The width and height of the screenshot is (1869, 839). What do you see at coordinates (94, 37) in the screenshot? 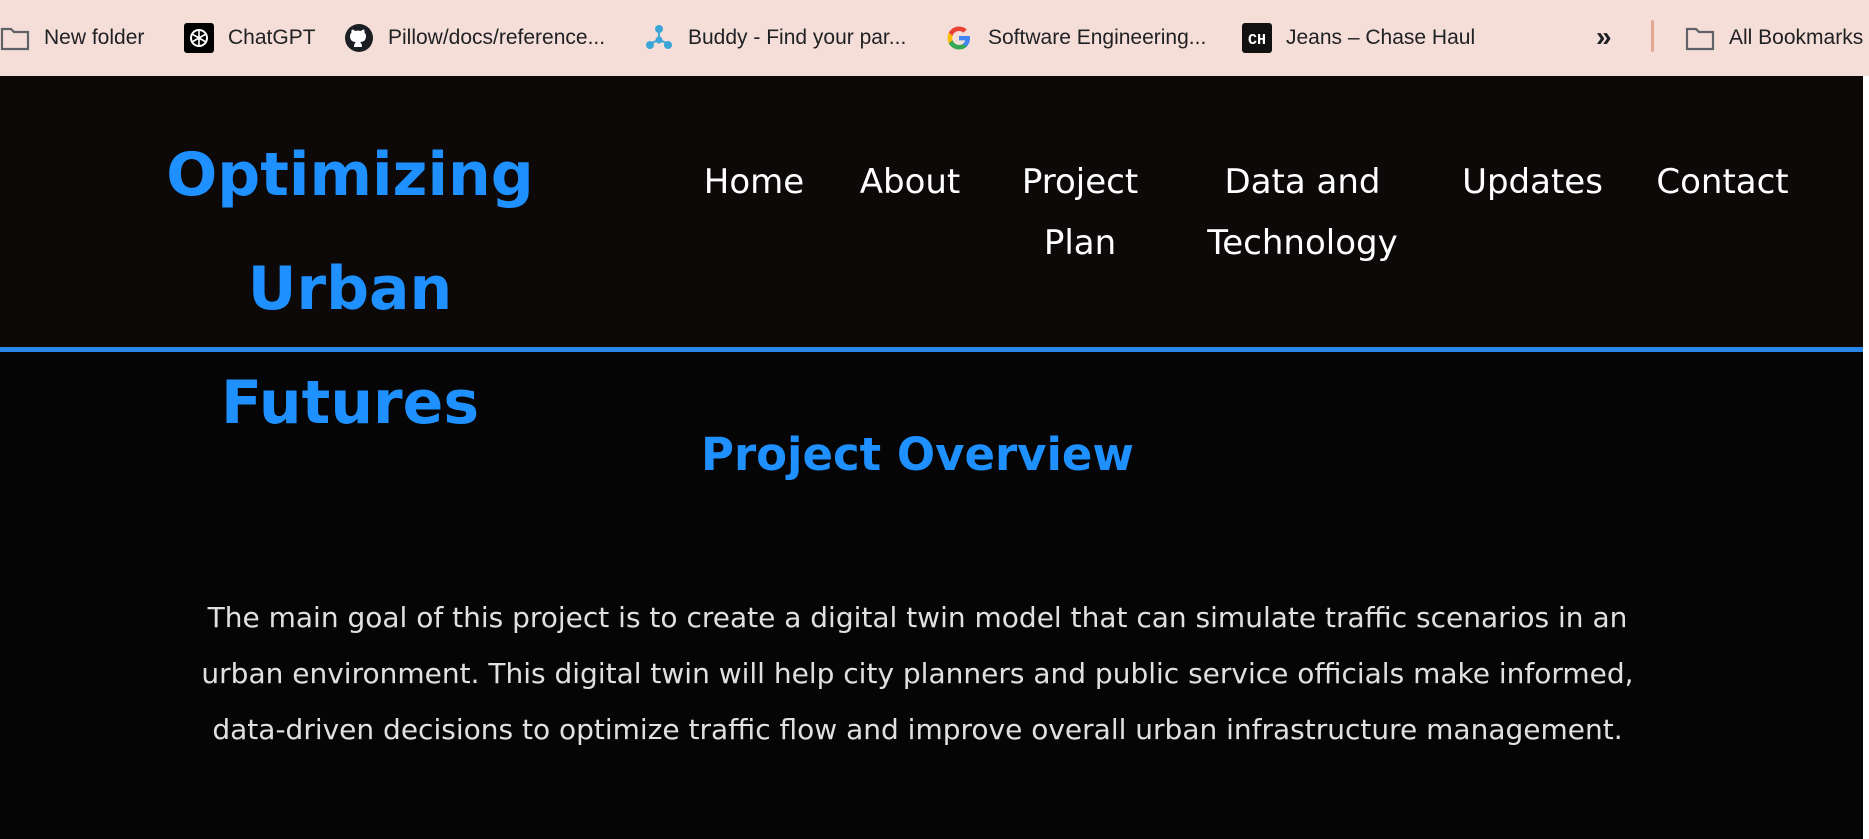
I see `bookmark-label: New folder` at bounding box center [94, 37].